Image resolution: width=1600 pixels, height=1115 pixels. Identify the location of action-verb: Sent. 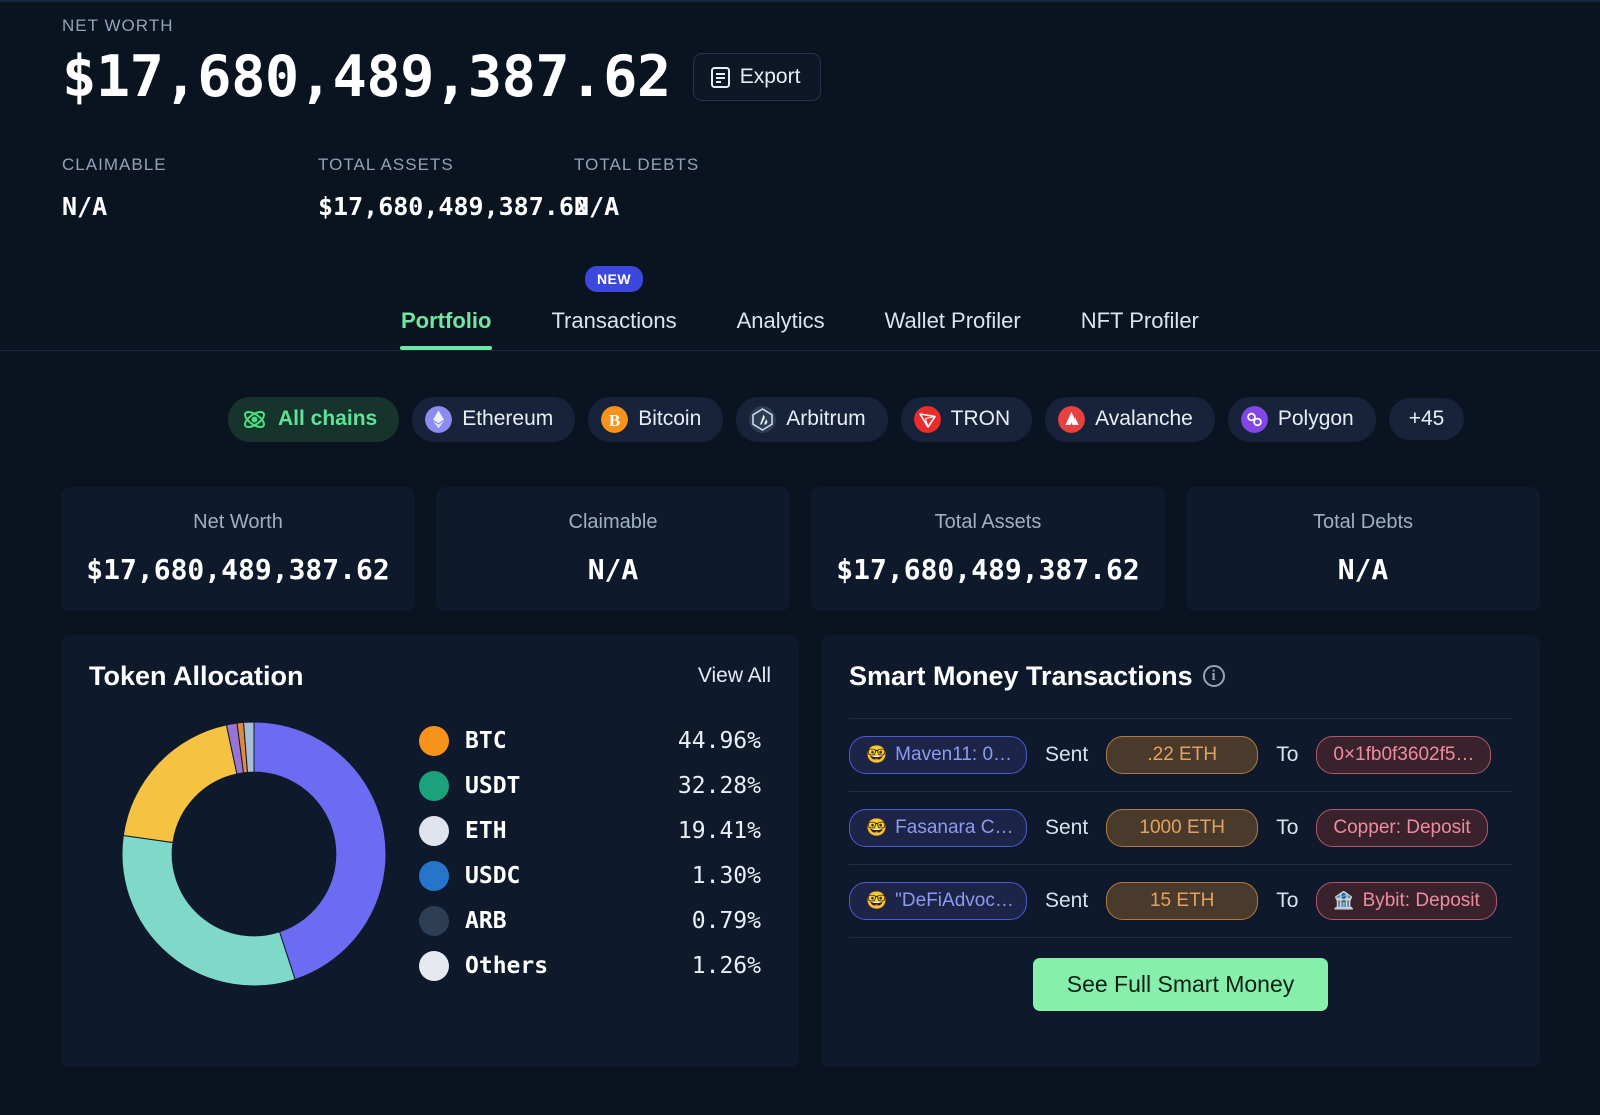
(1067, 754).